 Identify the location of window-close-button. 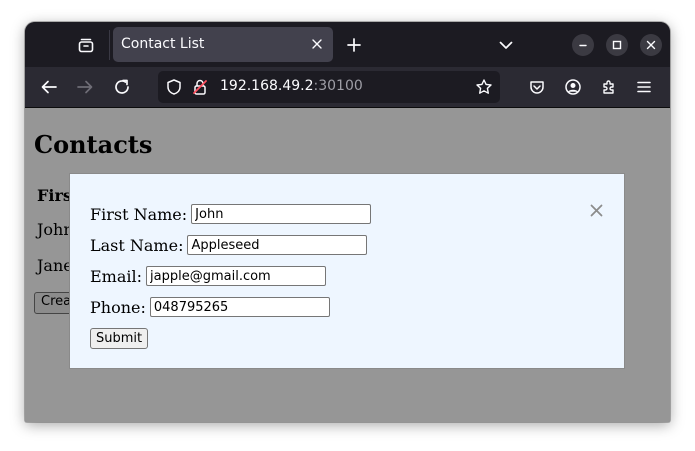
(651, 45).